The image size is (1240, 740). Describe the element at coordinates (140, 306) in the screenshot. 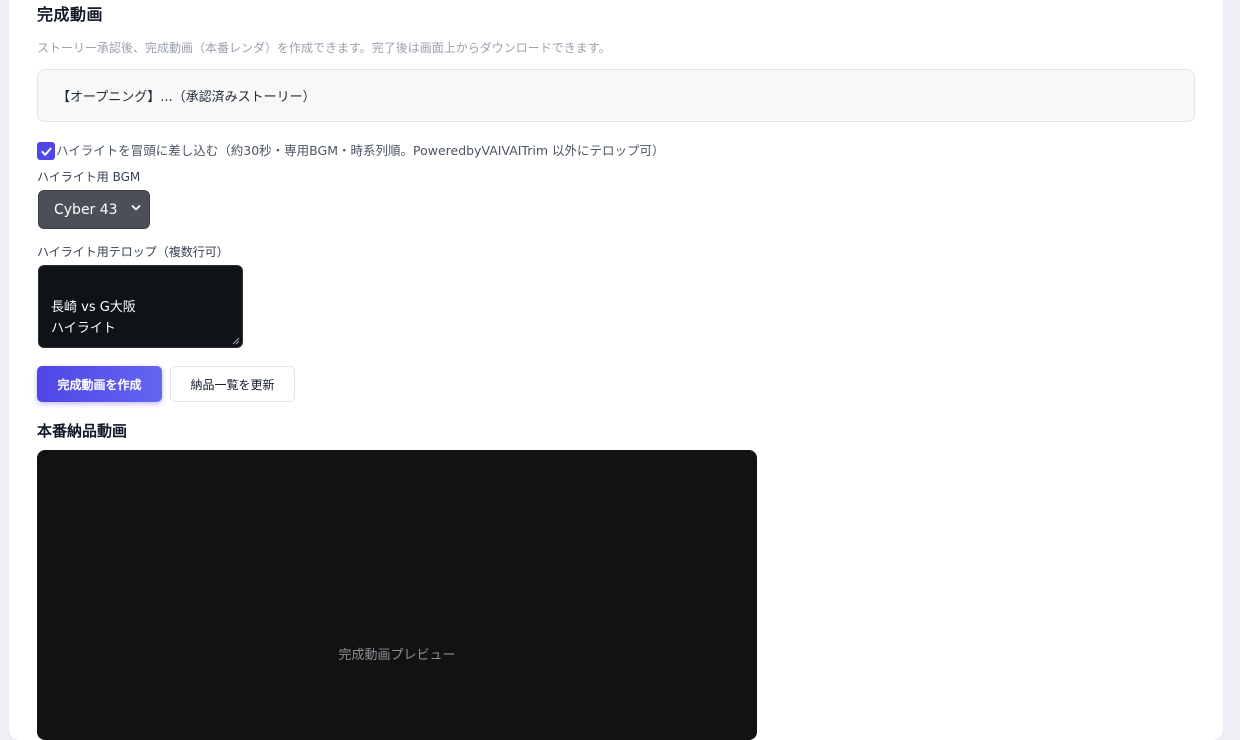

I see `telop-textarea: 長崎 vs G大阪 ハイライト` at that location.